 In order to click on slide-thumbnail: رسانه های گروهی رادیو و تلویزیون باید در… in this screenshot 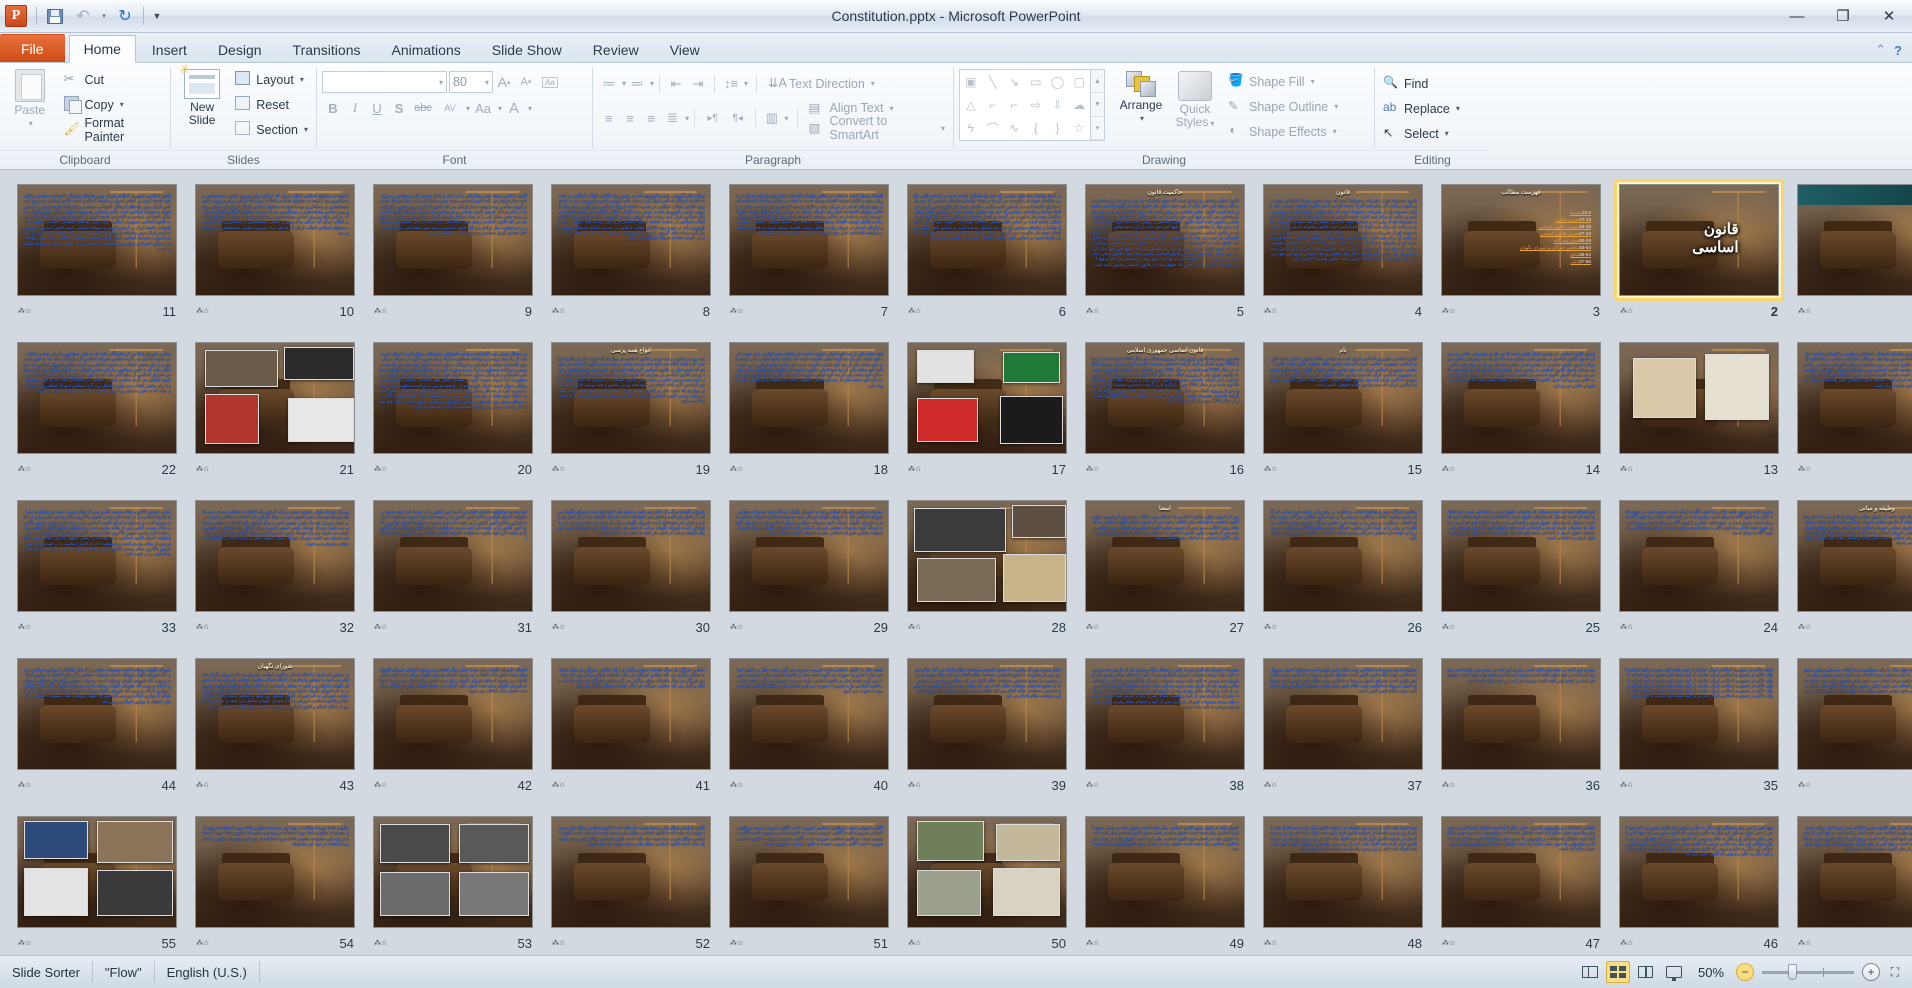, I will do `click(631, 240)`.